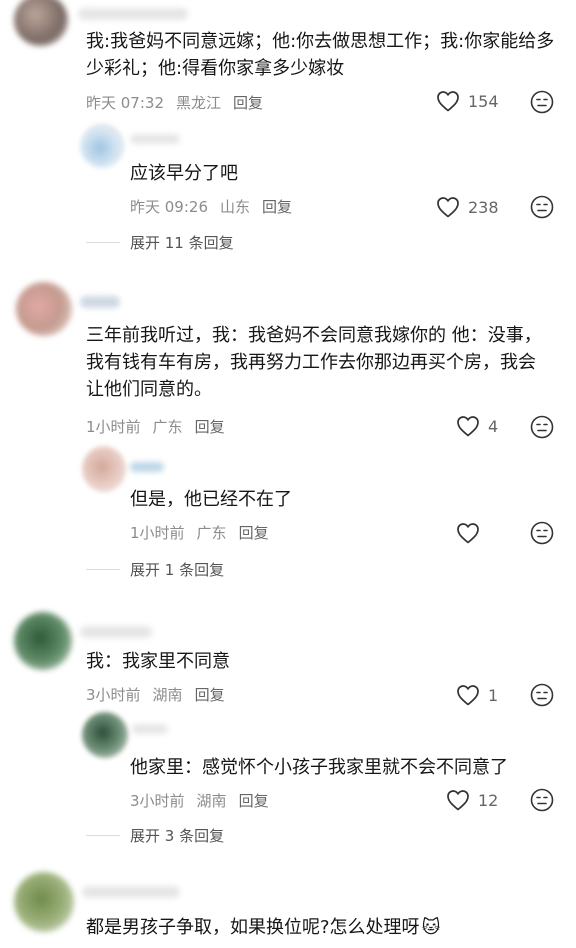  I want to click on expand-replies-label: 展开 1 条回复, so click(177, 570).